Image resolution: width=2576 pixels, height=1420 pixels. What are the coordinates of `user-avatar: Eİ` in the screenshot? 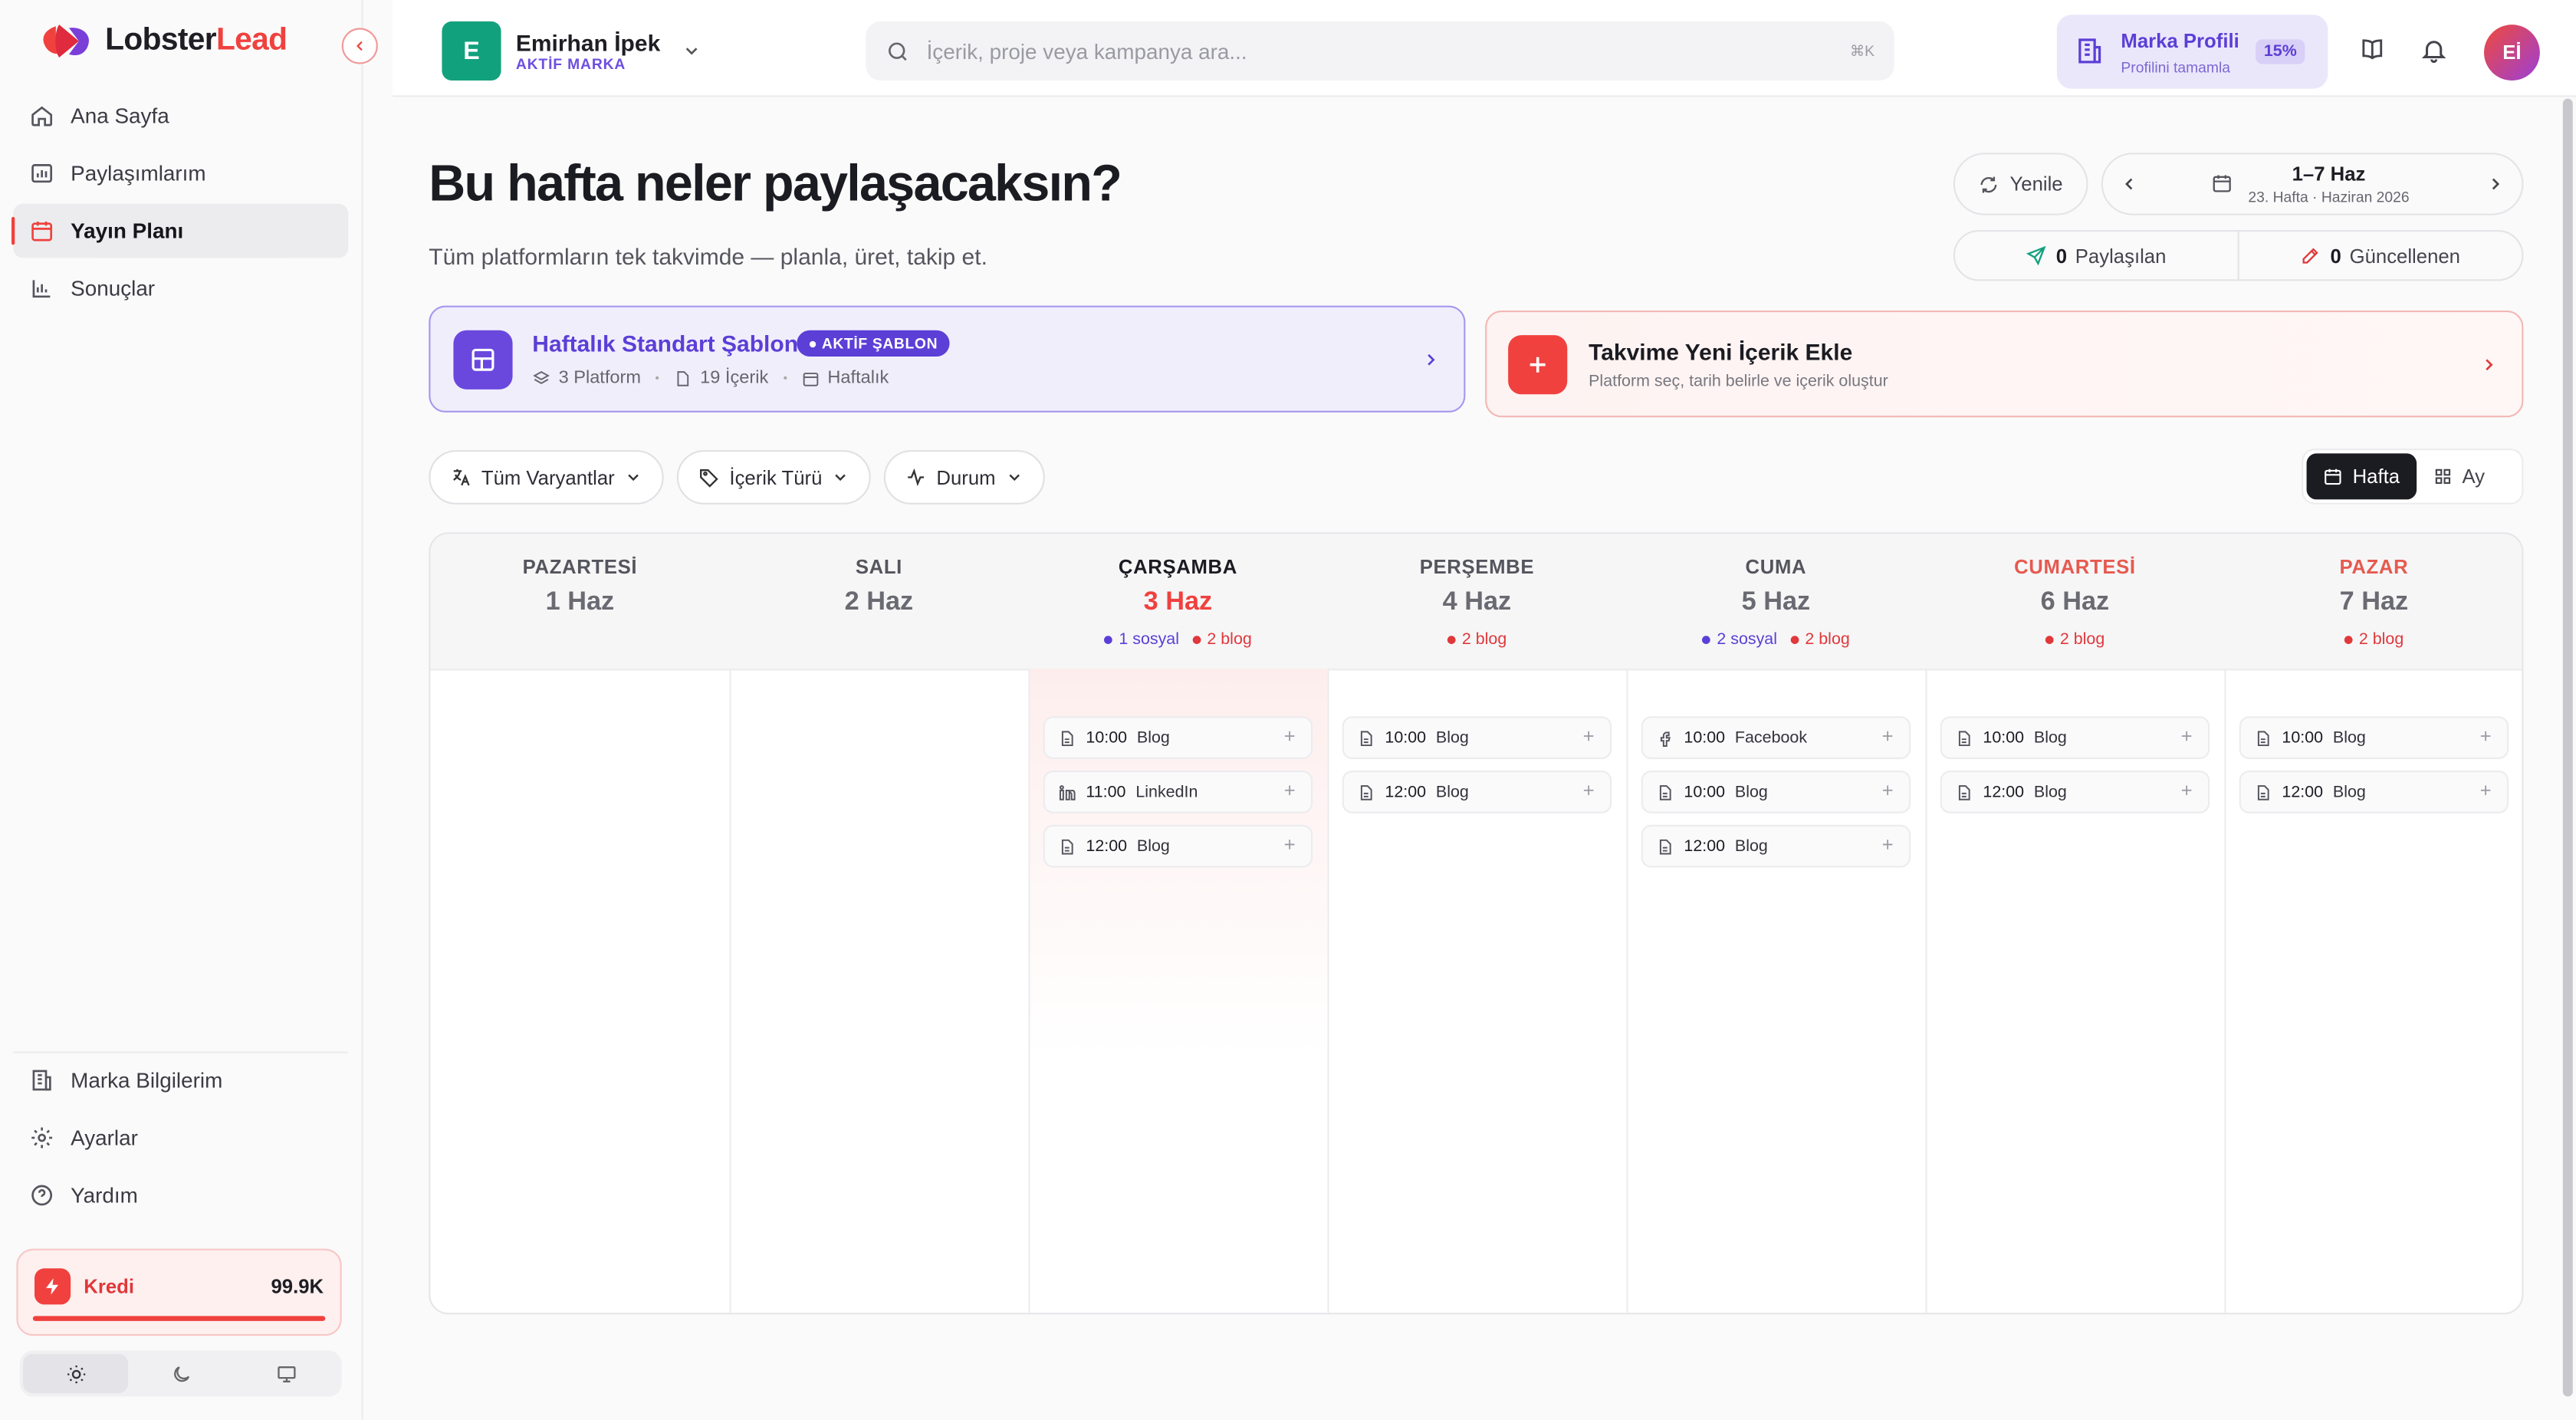 It's located at (2512, 53).